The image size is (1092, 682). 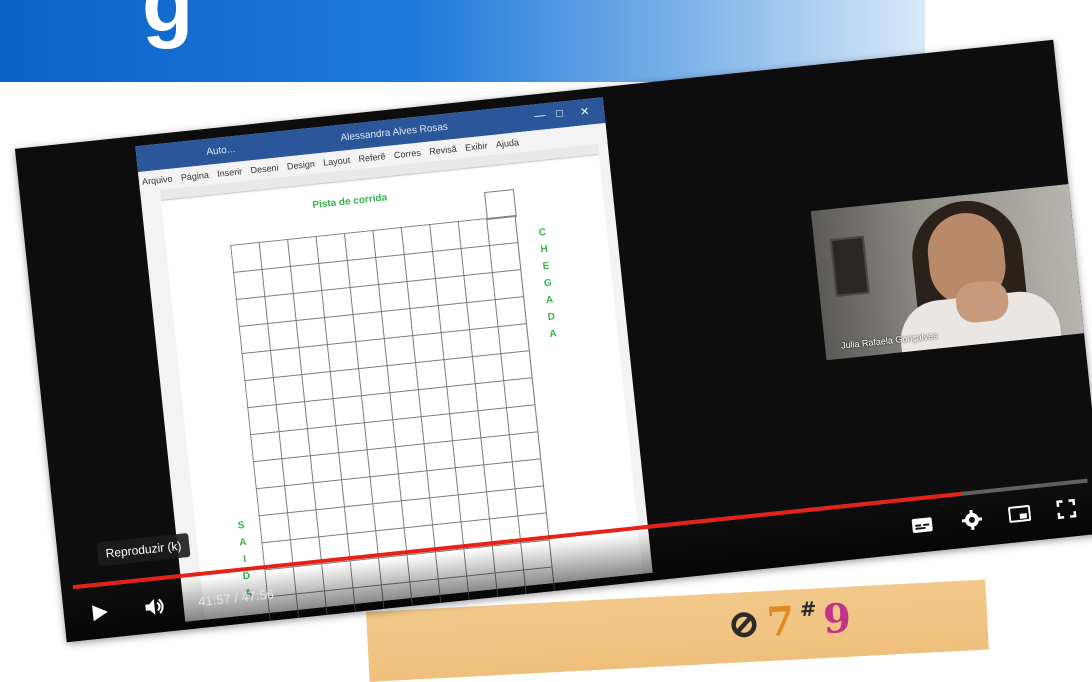 What do you see at coordinates (544, 249) in the screenshot?
I see `finish-letter: H` at bounding box center [544, 249].